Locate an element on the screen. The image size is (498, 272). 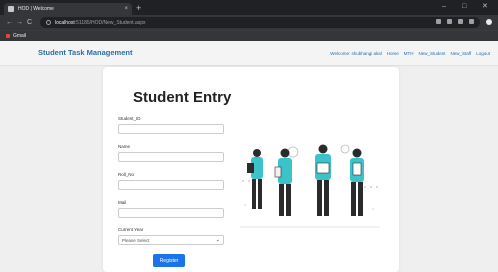
address-bar: localhost :51185/HOD/New_Student.aspx is located at coordinates (260, 22).